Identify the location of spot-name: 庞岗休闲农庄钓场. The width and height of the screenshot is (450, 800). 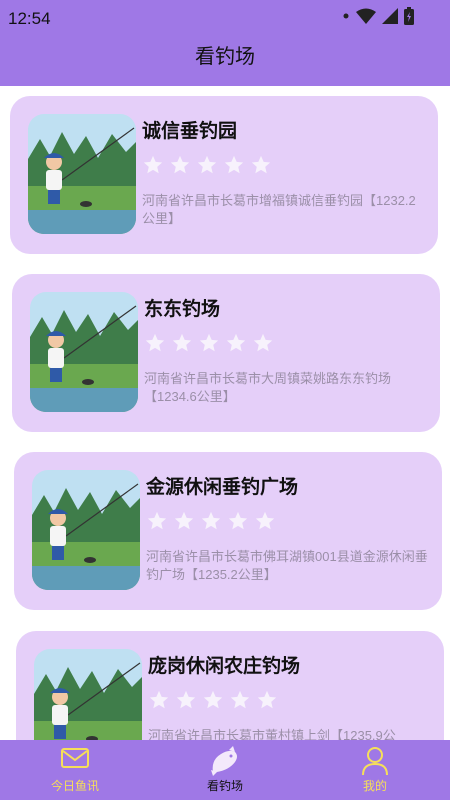
(224, 666).